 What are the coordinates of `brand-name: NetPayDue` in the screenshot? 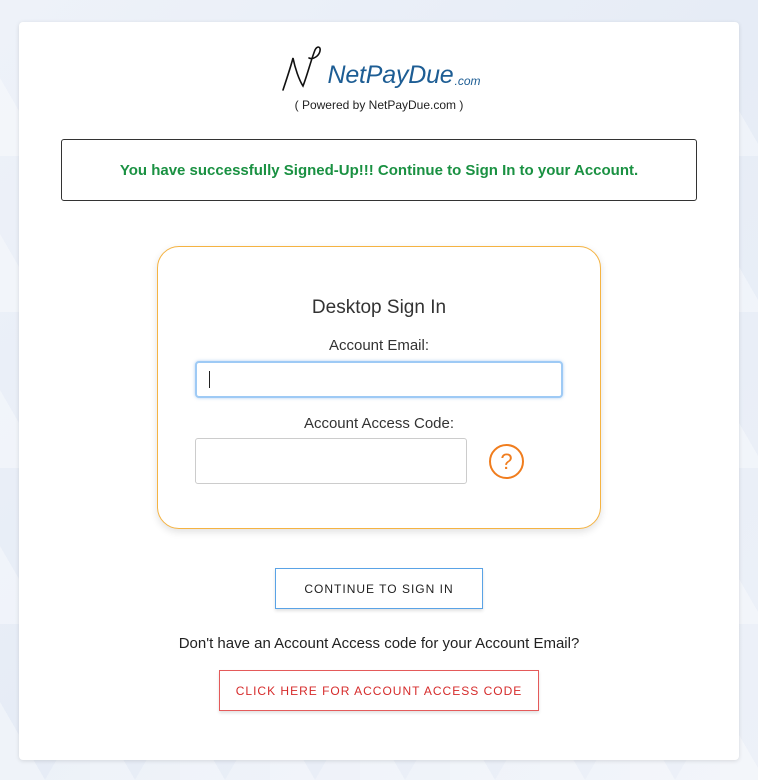 It's located at (390, 75).